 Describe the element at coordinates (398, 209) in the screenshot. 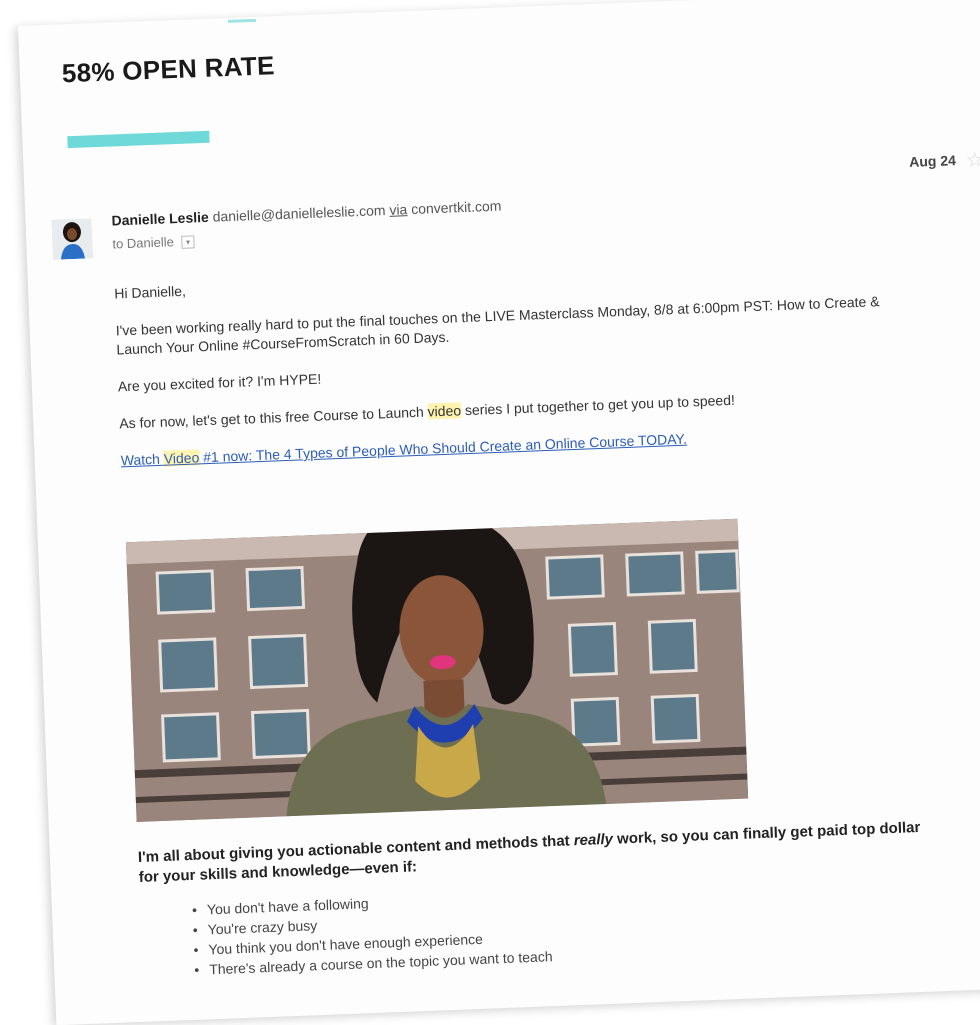

I see `via-link: via` at that location.